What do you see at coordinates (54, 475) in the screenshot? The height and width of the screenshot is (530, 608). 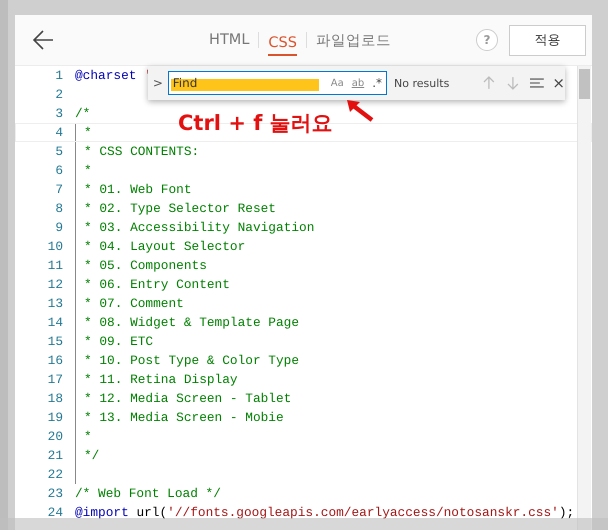 I see `line-number: 22` at bounding box center [54, 475].